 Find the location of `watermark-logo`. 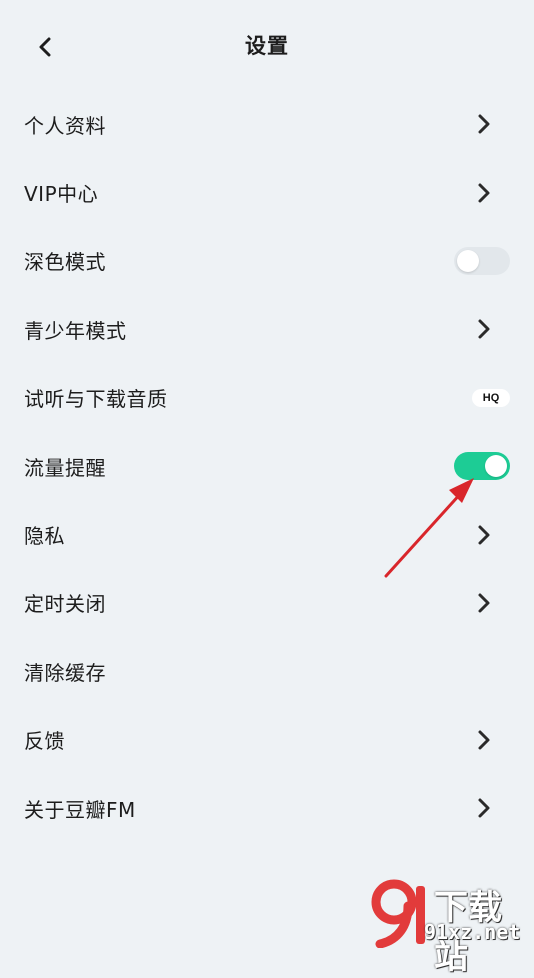

watermark-logo is located at coordinates (398, 913).